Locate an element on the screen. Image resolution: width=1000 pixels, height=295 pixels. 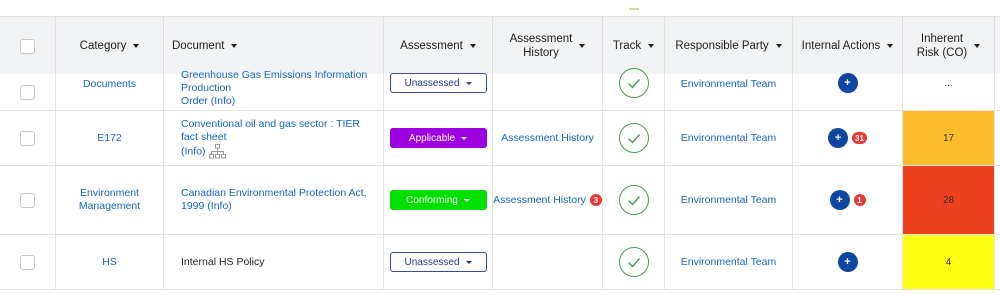
header-document-label: Document is located at coordinates (198, 46).